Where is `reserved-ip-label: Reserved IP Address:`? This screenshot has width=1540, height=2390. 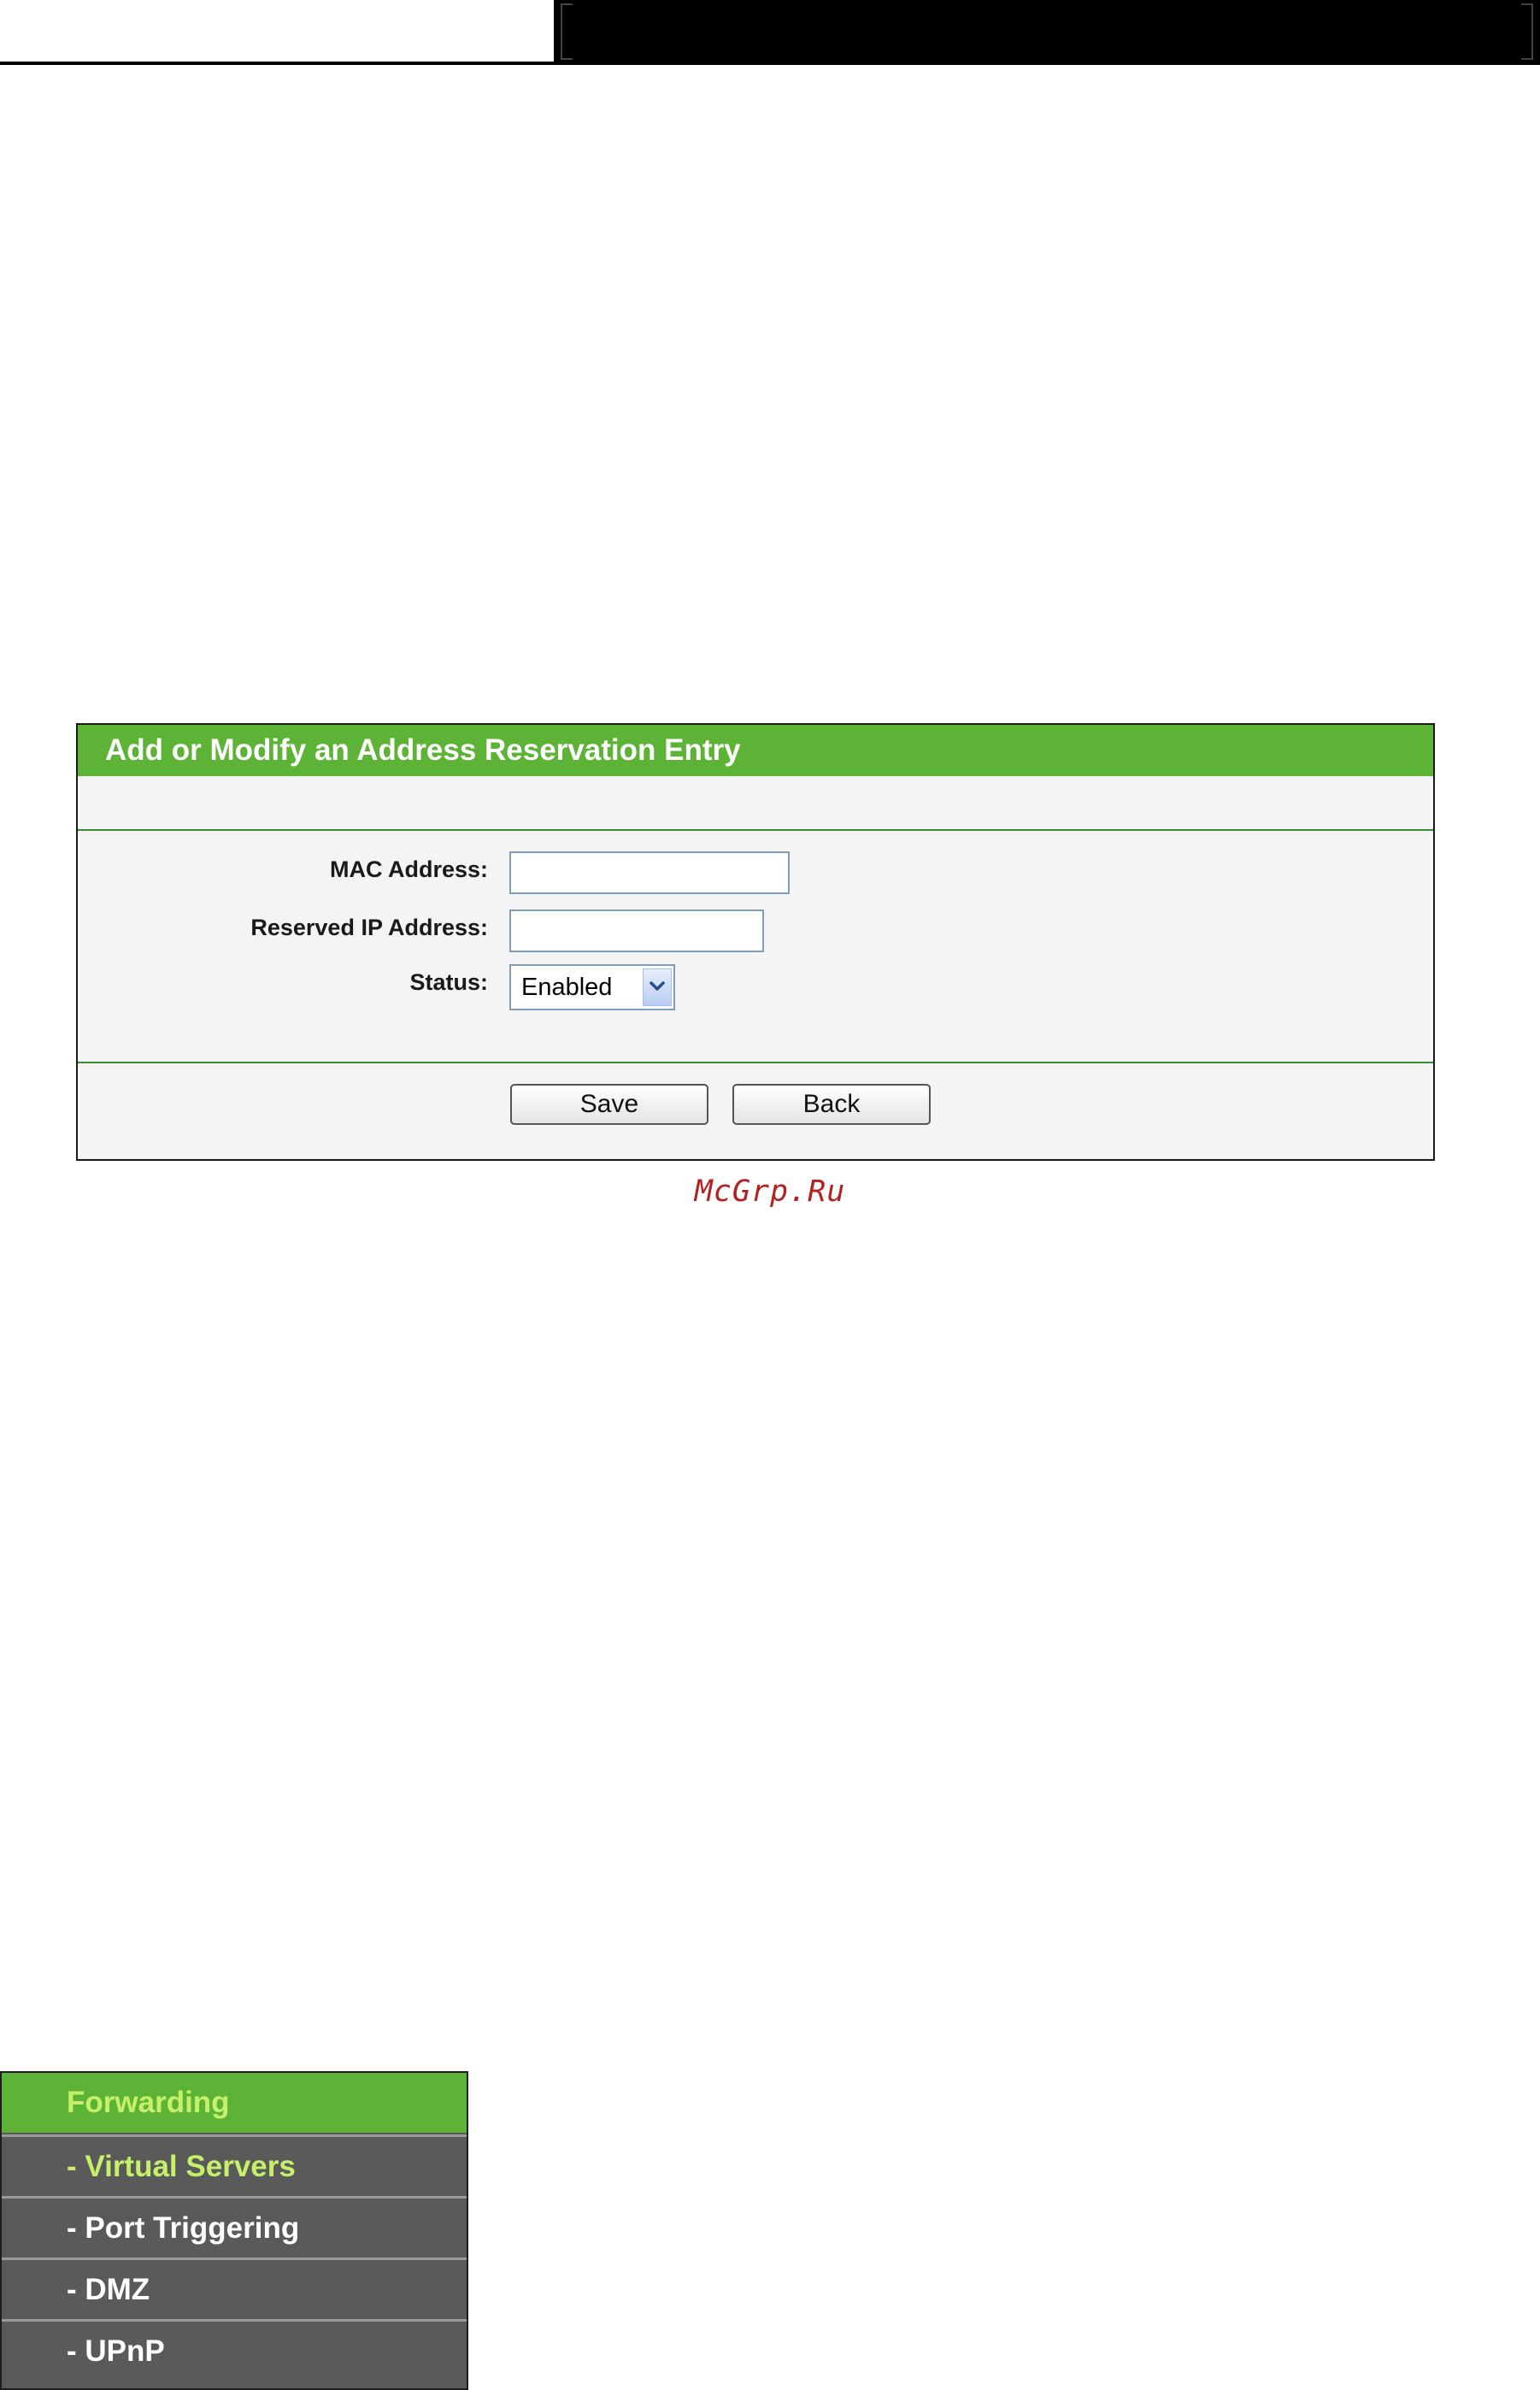
reserved-ip-label: Reserved IP Address: is located at coordinates (369, 927).